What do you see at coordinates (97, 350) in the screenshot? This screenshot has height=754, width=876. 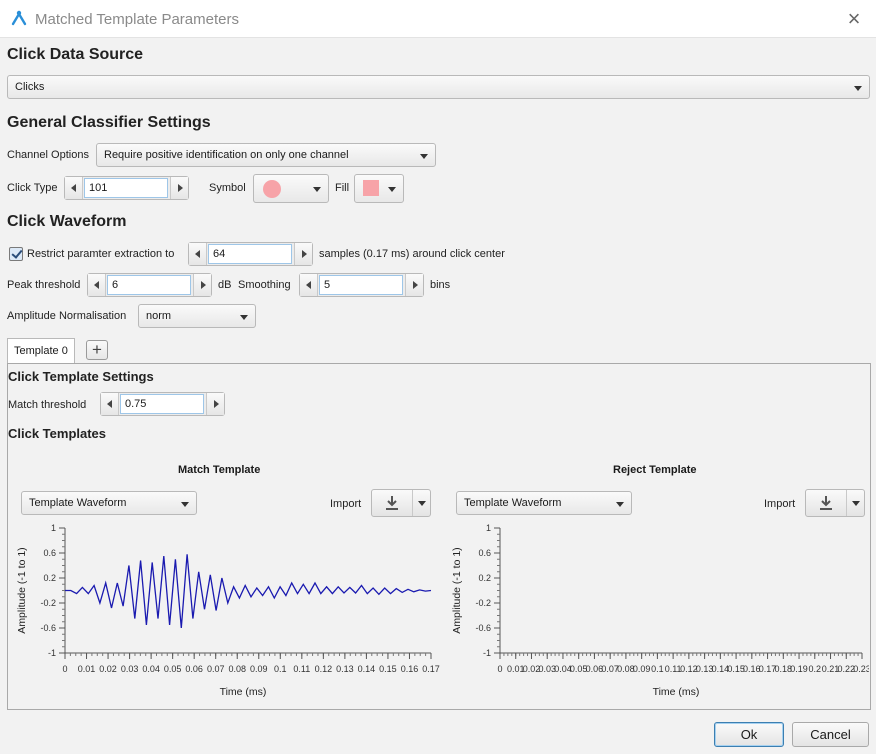 I see `add-tab-button: +` at bounding box center [97, 350].